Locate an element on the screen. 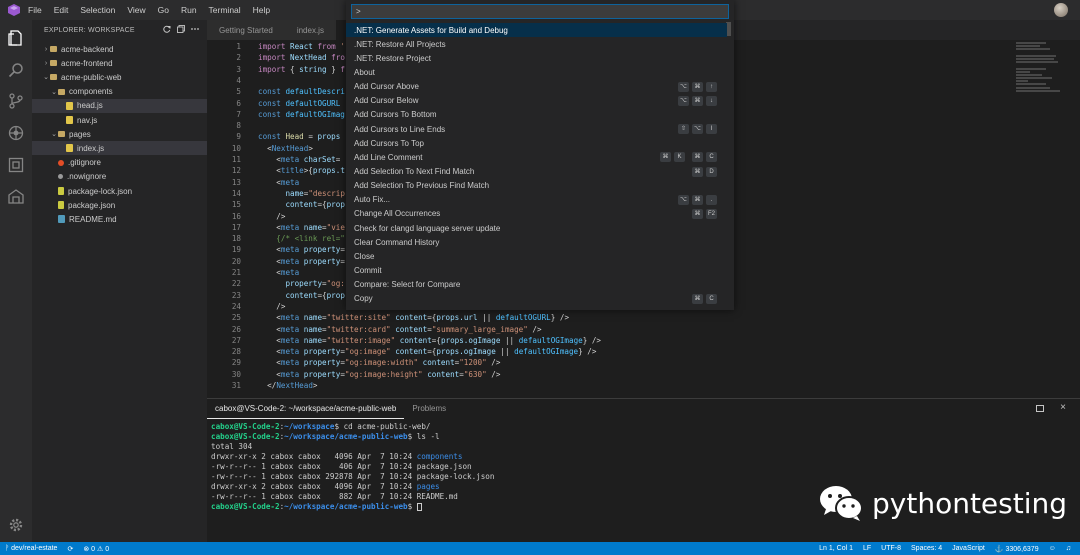  code-text: content={prop is located at coordinates (315, 295).